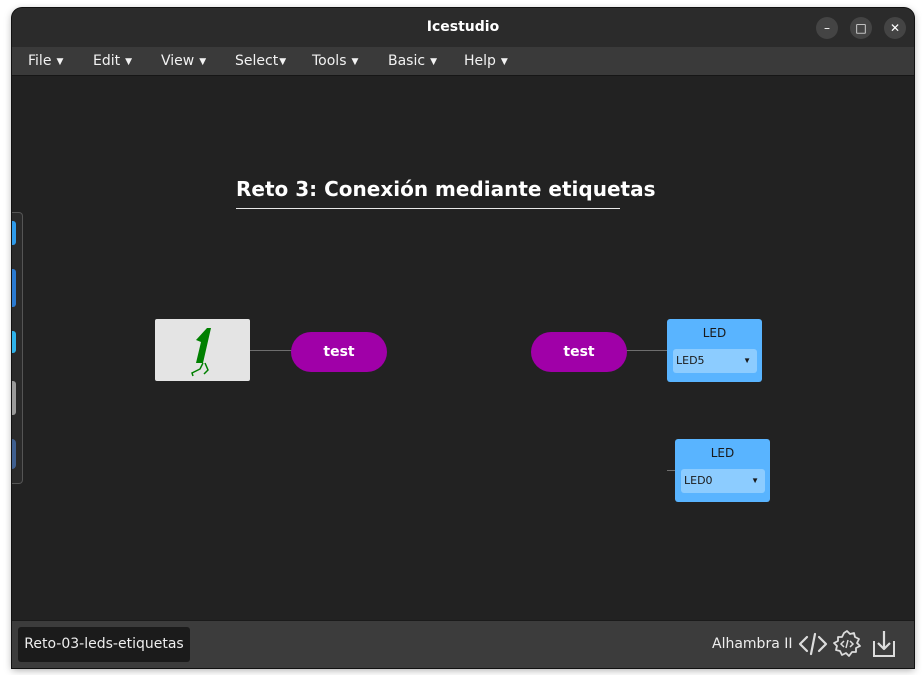 This screenshot has width=922, height=675. What do you see at coordinates (861, 28) in the screenshot?
I see `maximize-button: □` at bounding box center [861, 28].